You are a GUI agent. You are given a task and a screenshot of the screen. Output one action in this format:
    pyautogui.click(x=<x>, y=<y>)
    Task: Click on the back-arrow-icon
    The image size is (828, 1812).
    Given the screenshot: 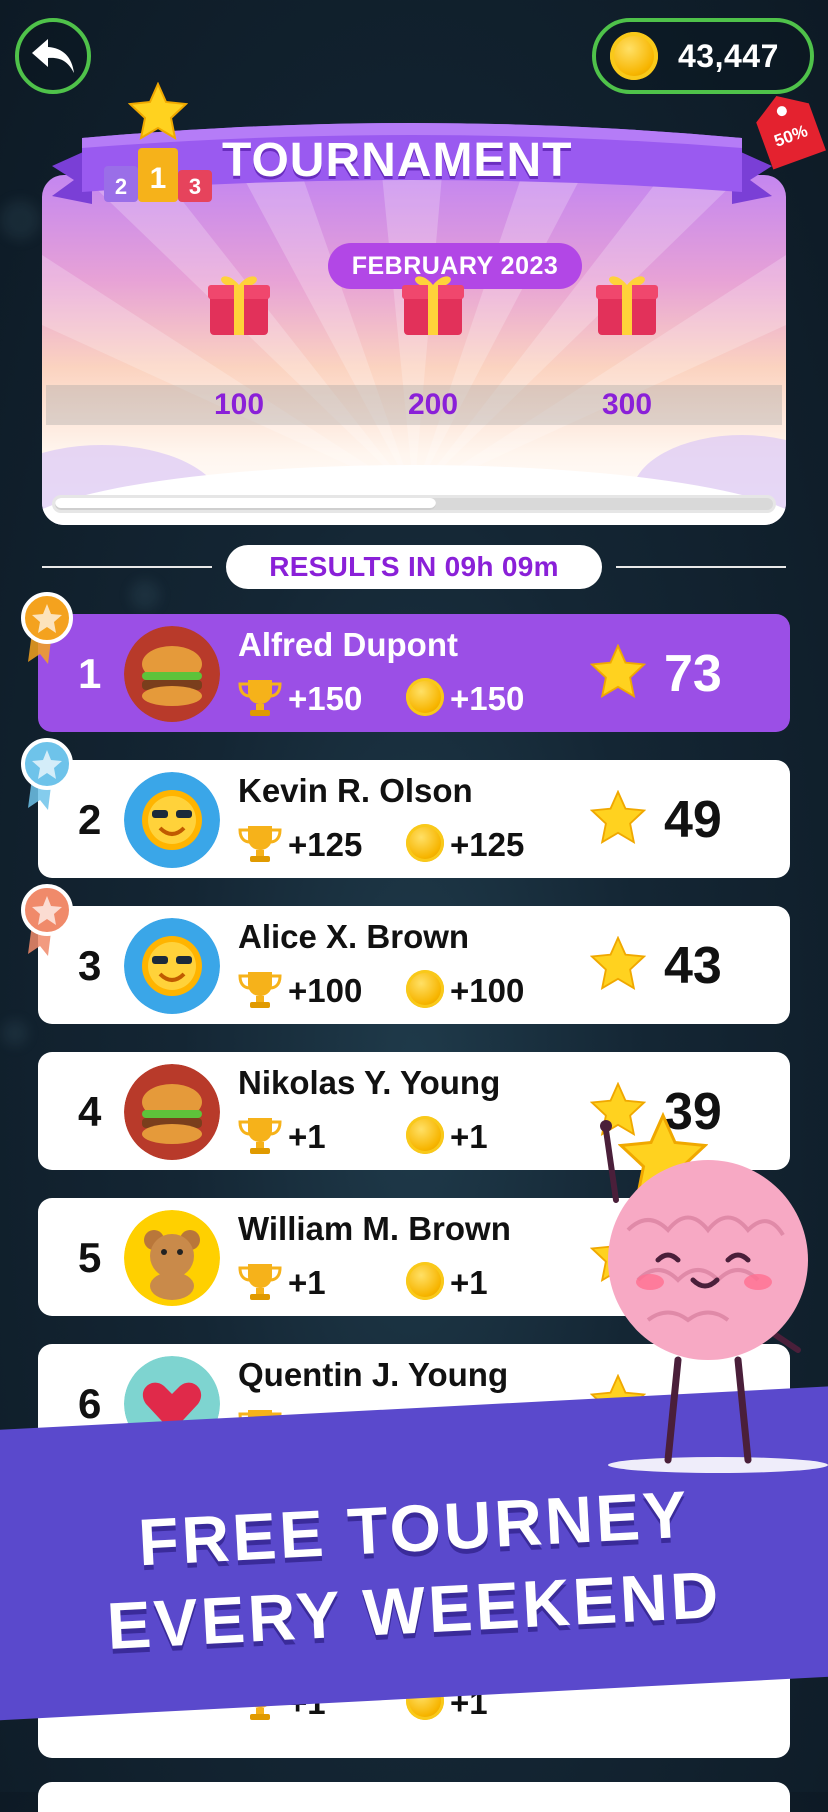 What is the action you would take?
    pyautogui.click(x=53, y=56)
    